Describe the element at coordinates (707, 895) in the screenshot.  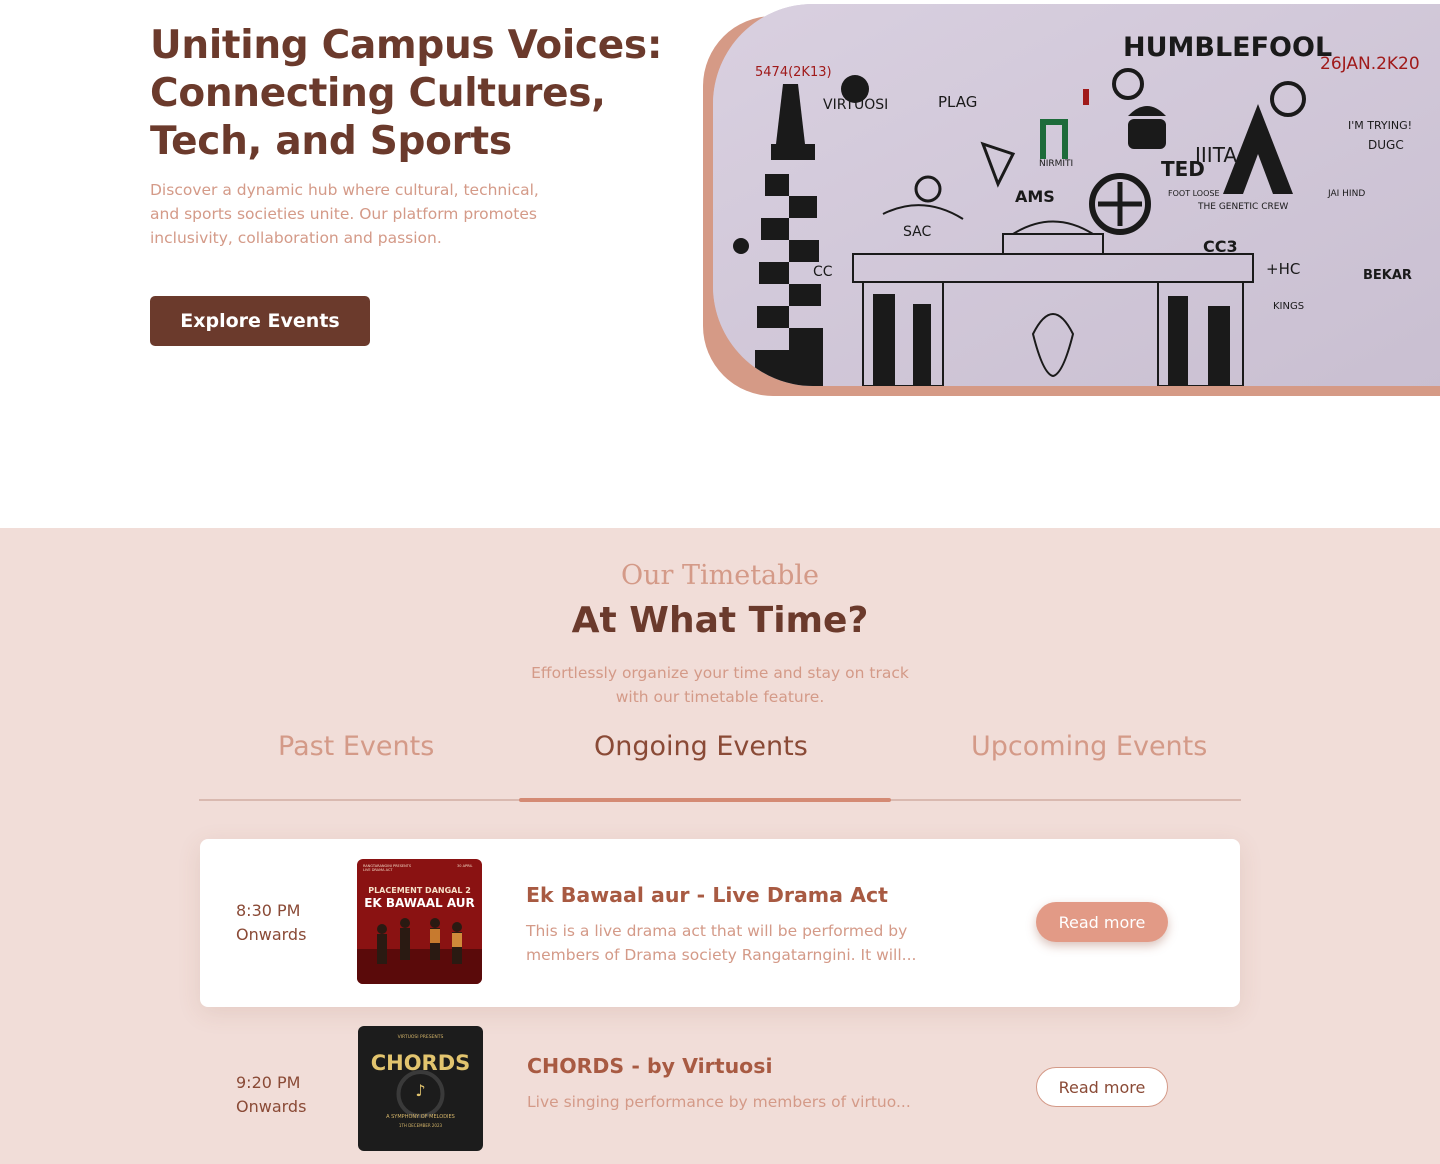
I see `event-title: Ek Bawaal aur - Live Drama Act` at that location.